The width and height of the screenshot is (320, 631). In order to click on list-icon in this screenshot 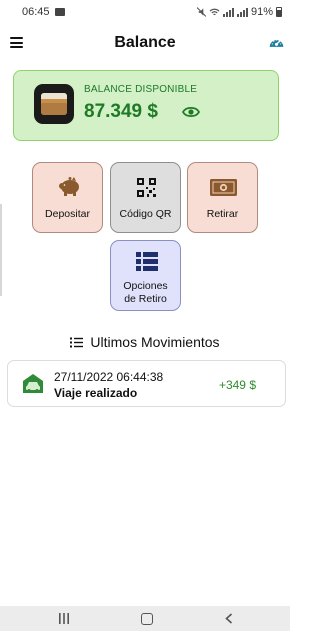, I will do `click(147, 261)`.